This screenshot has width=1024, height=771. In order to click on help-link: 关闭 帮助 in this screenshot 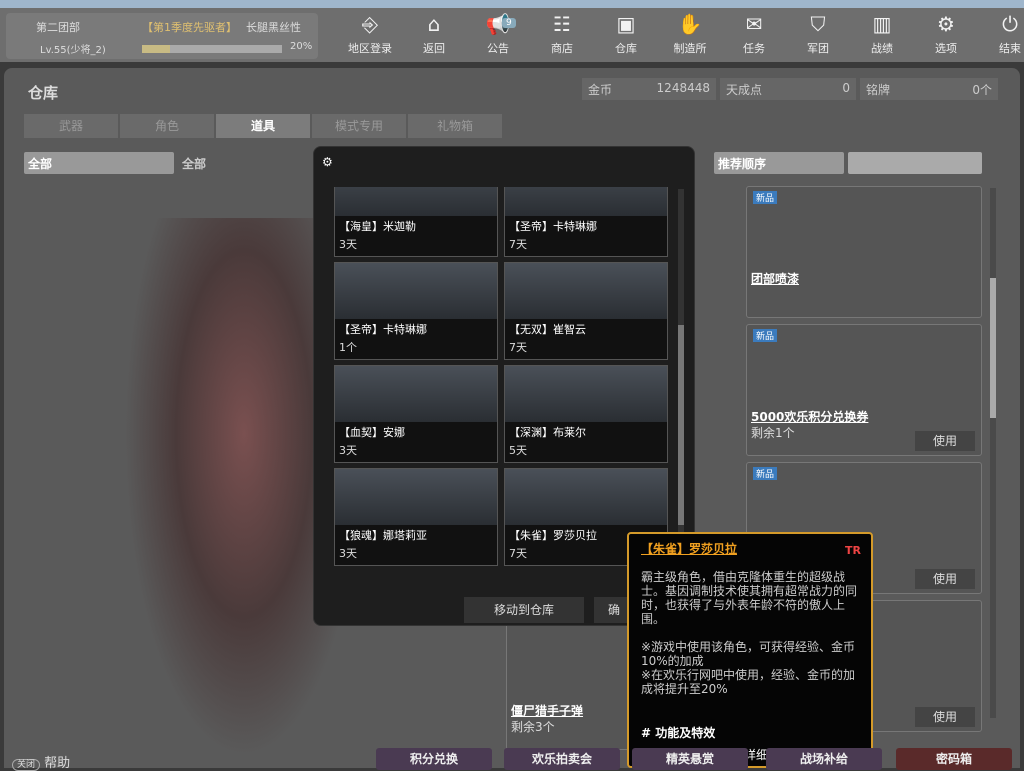, I will do `click(41, 761)`.